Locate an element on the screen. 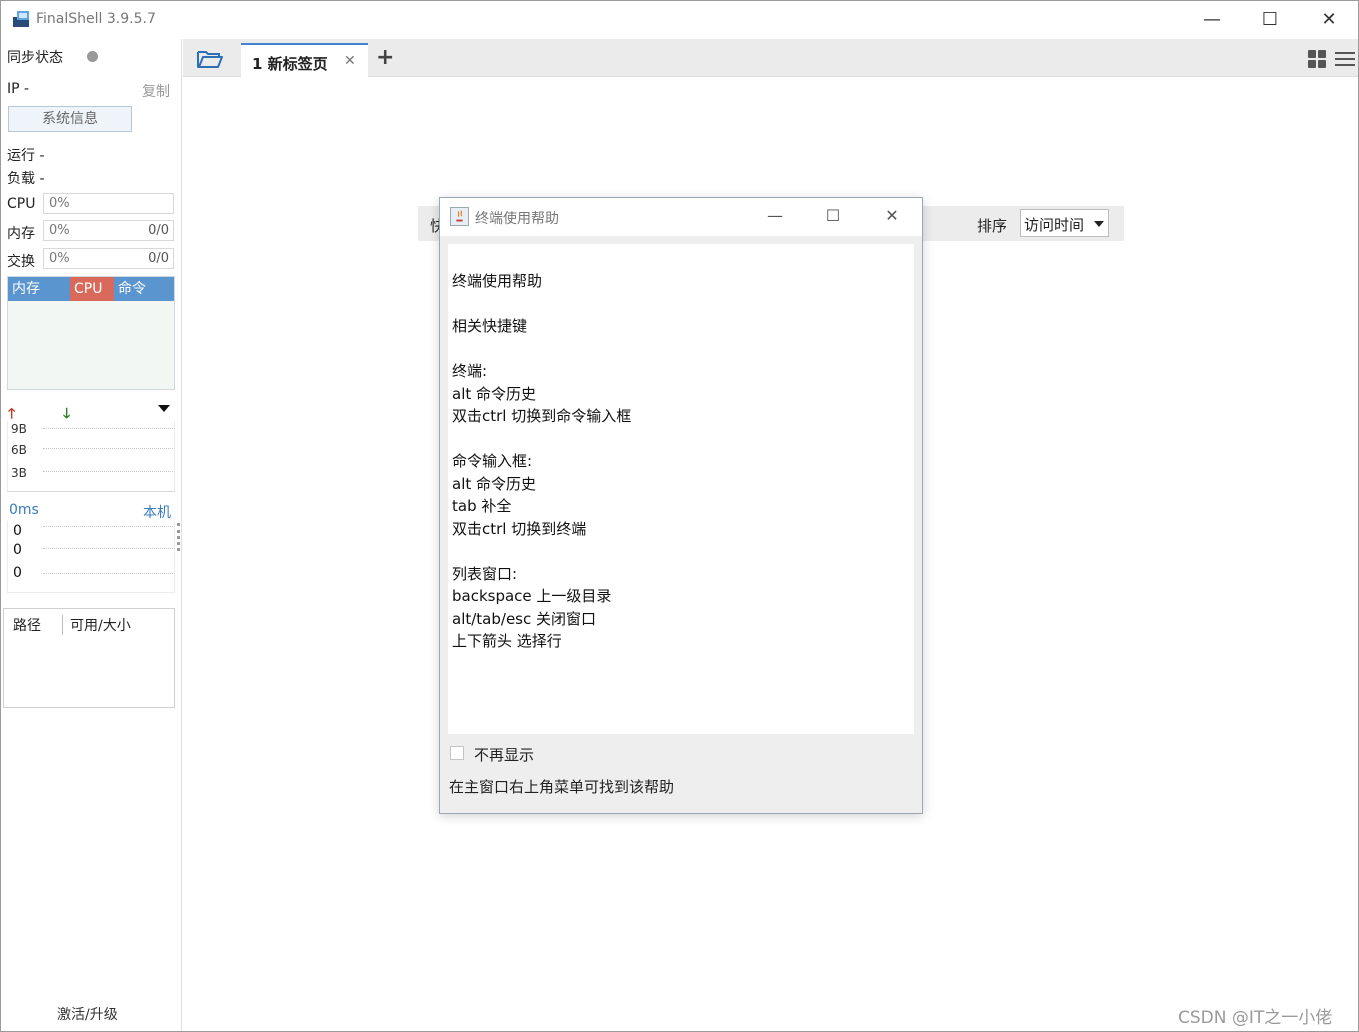 The height and width of the screenshot is (1032, 1359). sync-status-label: 同步状态 is located at coordinates (35, 58).